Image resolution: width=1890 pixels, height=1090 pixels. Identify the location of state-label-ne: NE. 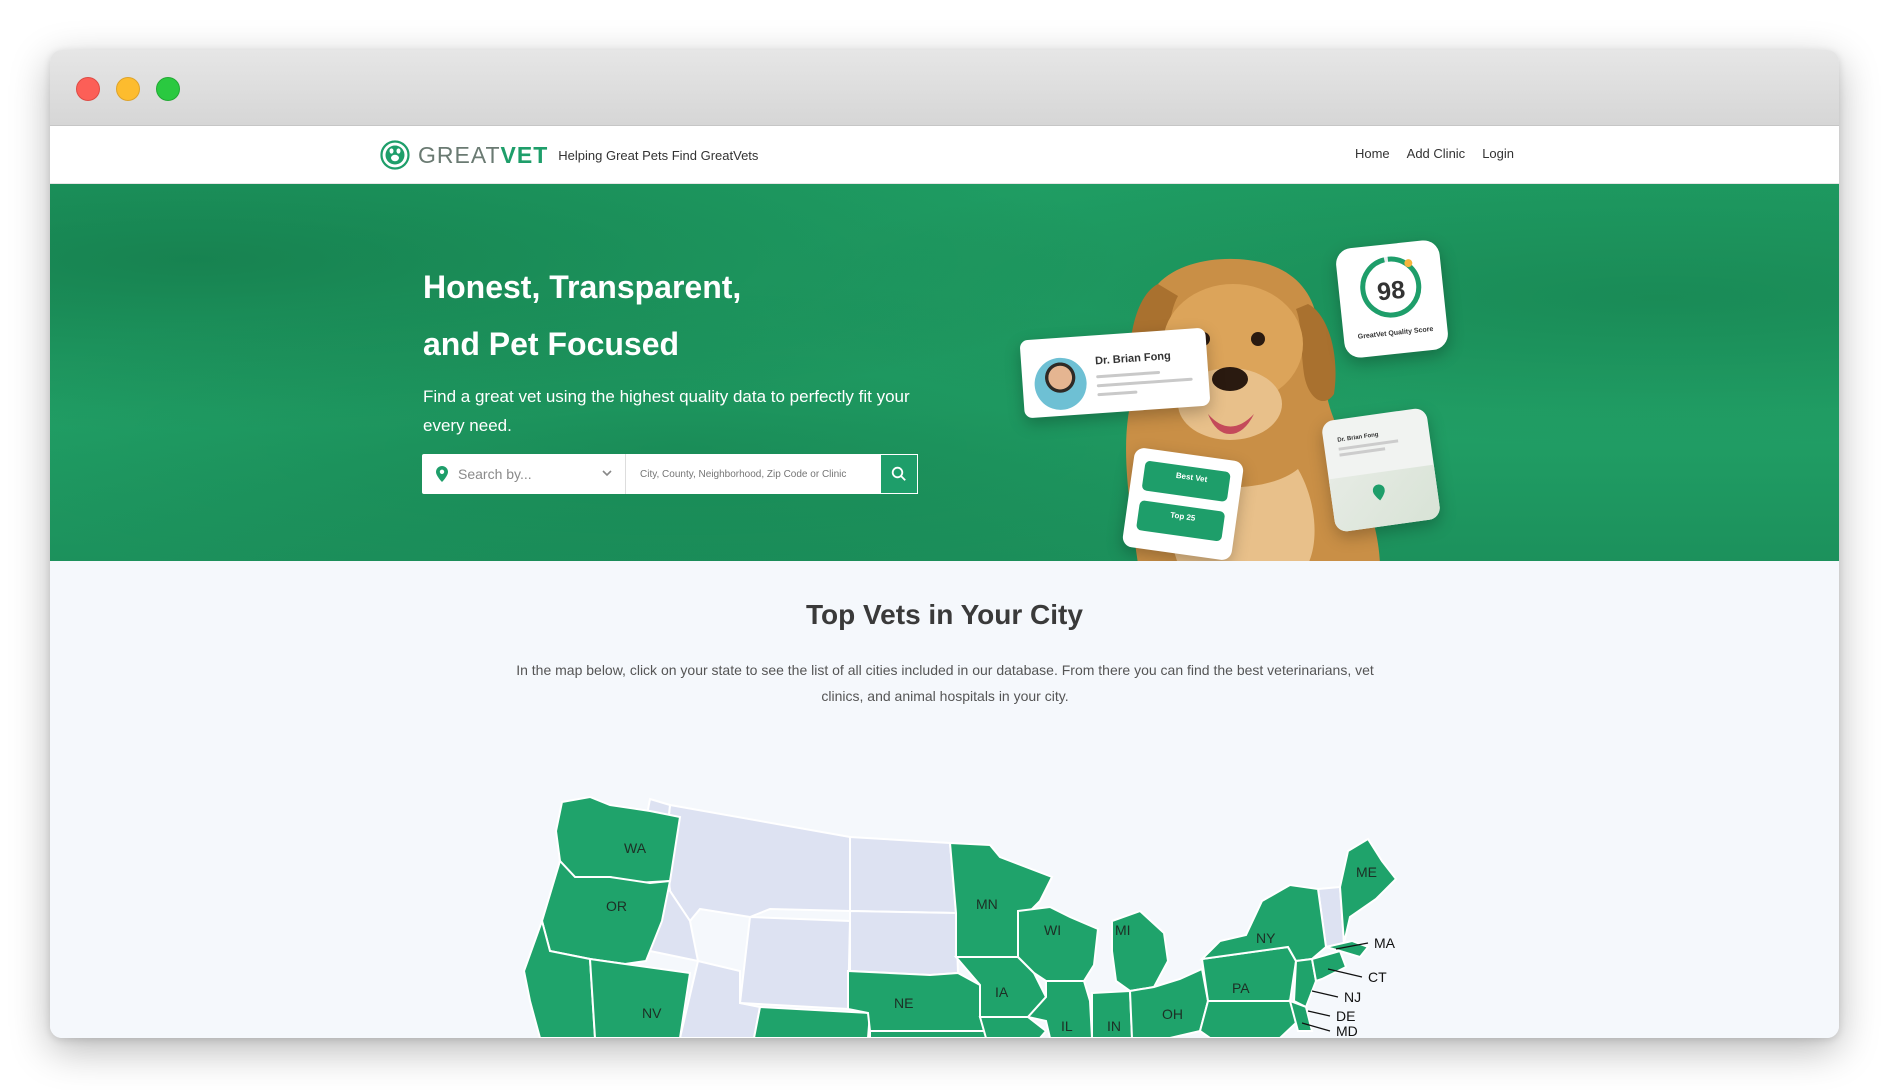
(903, 1003).